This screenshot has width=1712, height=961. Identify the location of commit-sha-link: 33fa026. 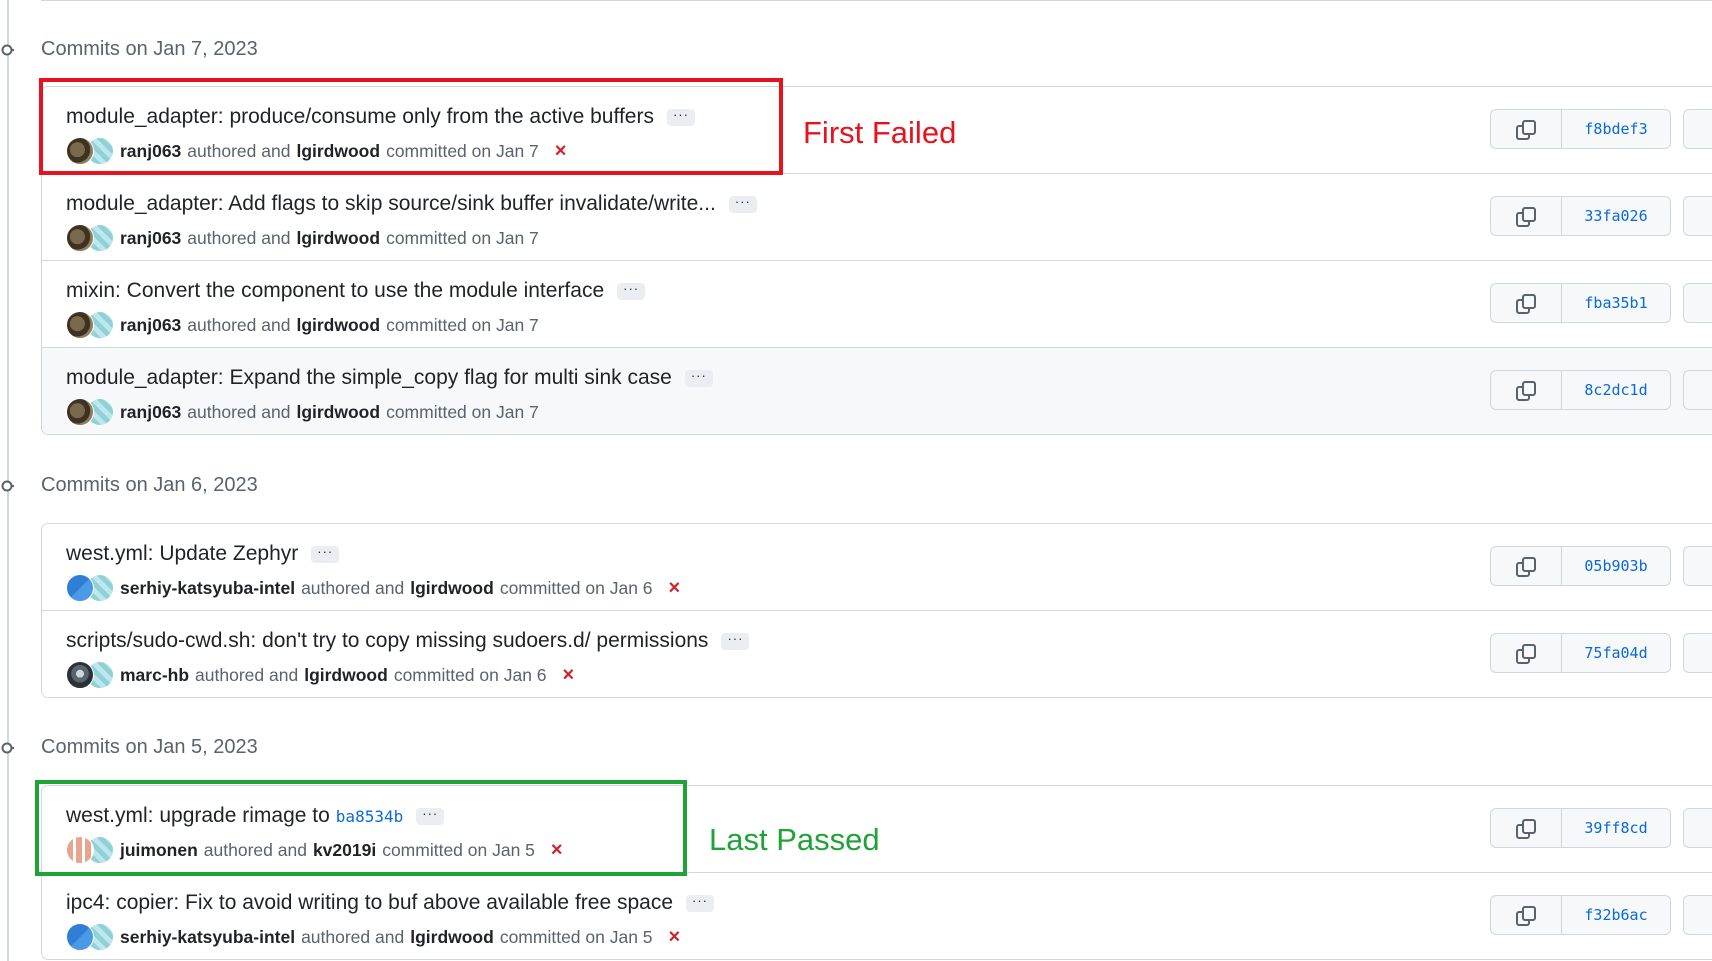
(1616, 216).